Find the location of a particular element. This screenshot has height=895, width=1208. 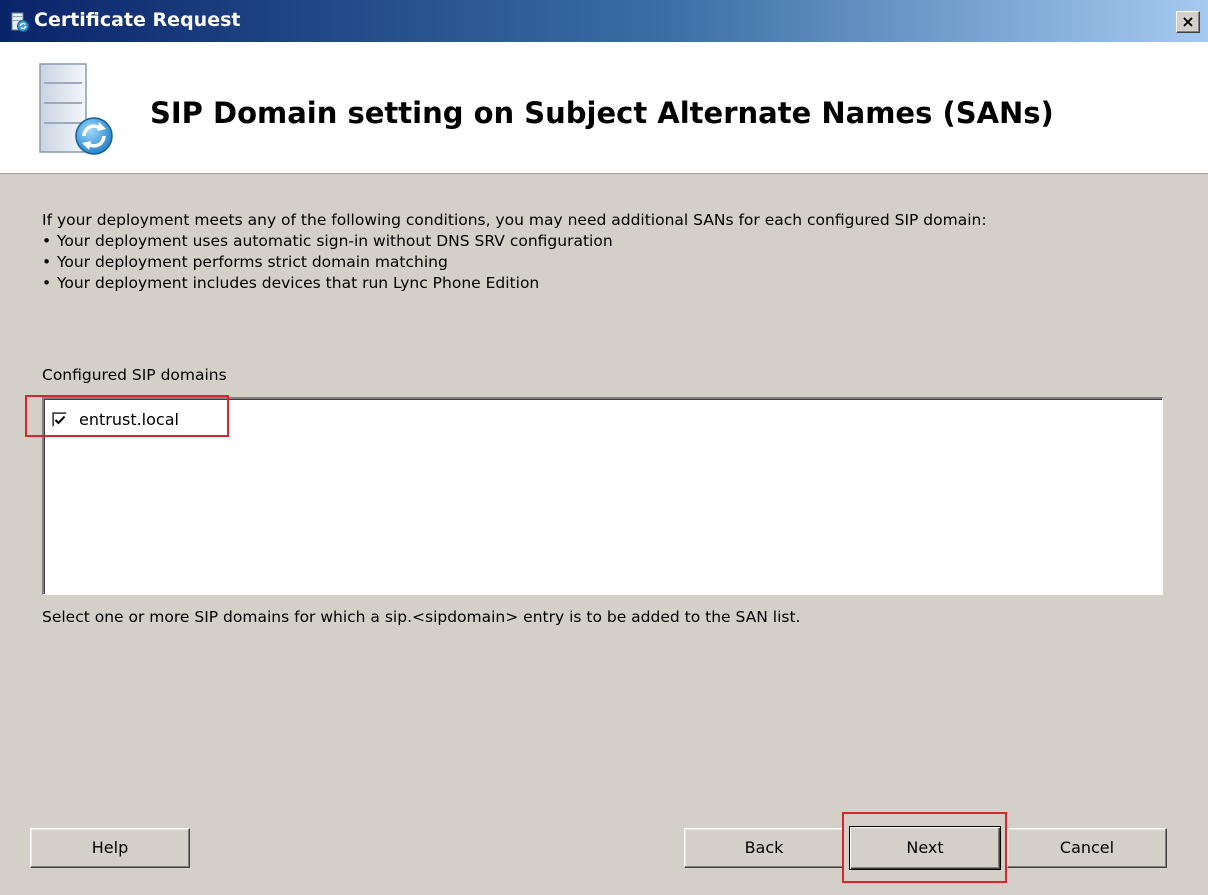

close-icon: × is located at coordinates (1188, 21).